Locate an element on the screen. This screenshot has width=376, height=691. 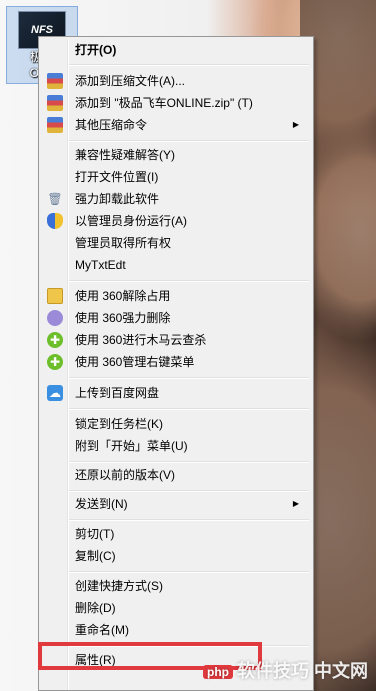
menu-item-360-manage-menu: ✚ 使用 360管理右键菜单 is located at coordinates (176, 362).